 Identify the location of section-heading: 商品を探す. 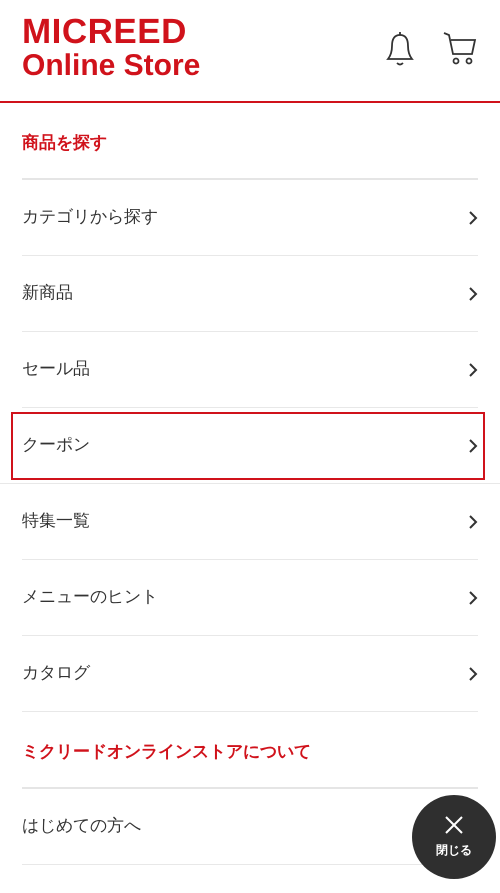
(64, 143).